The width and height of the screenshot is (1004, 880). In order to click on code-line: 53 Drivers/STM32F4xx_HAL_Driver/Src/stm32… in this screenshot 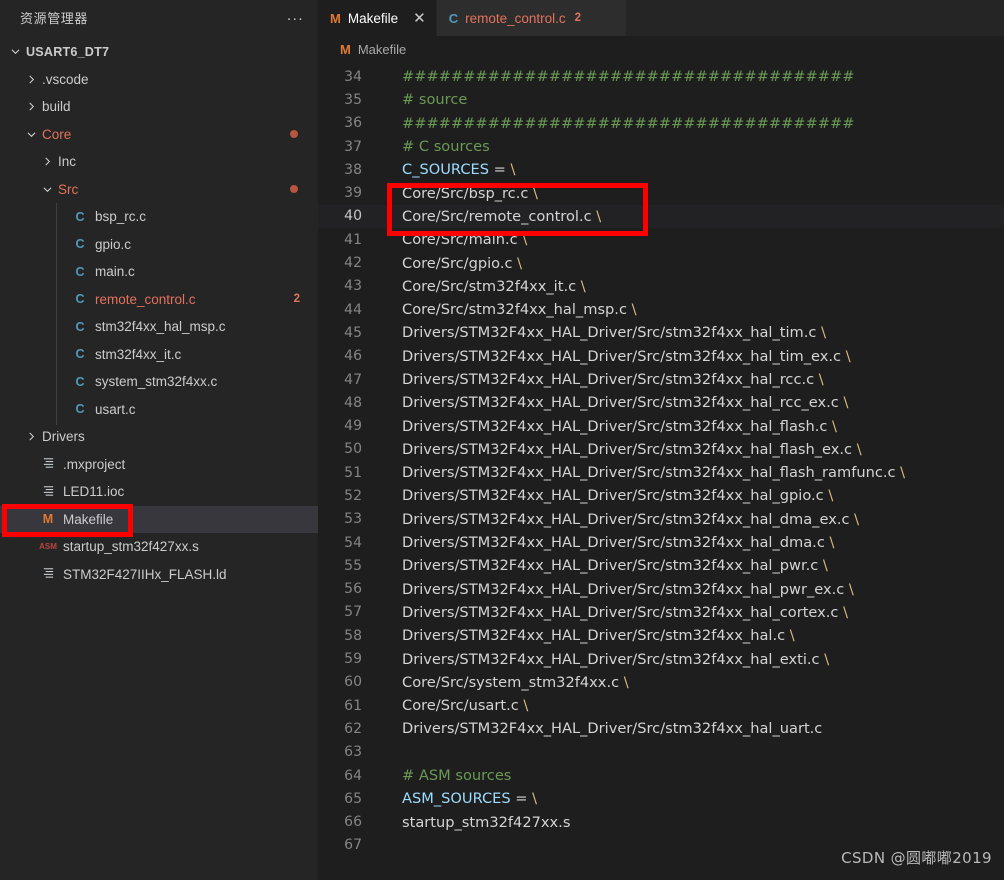, I will do `click(661, 519)`.